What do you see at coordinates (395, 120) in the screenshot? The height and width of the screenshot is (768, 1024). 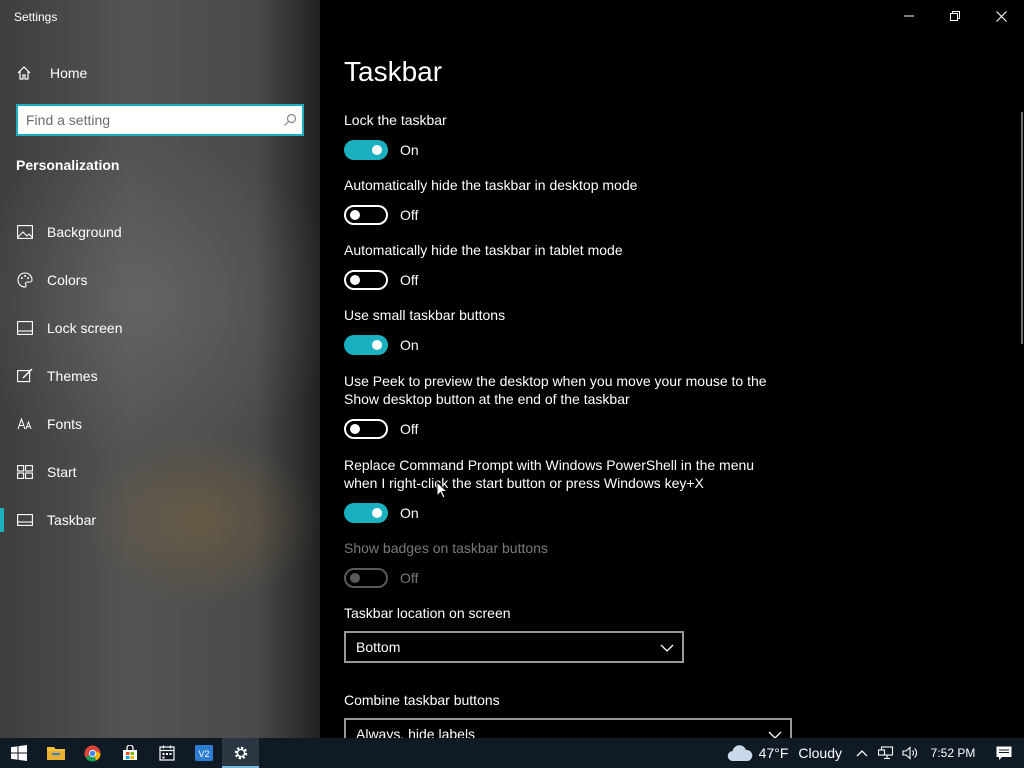 I see `setting-label: Lock the taskbar` at bounding box center [395, 120].